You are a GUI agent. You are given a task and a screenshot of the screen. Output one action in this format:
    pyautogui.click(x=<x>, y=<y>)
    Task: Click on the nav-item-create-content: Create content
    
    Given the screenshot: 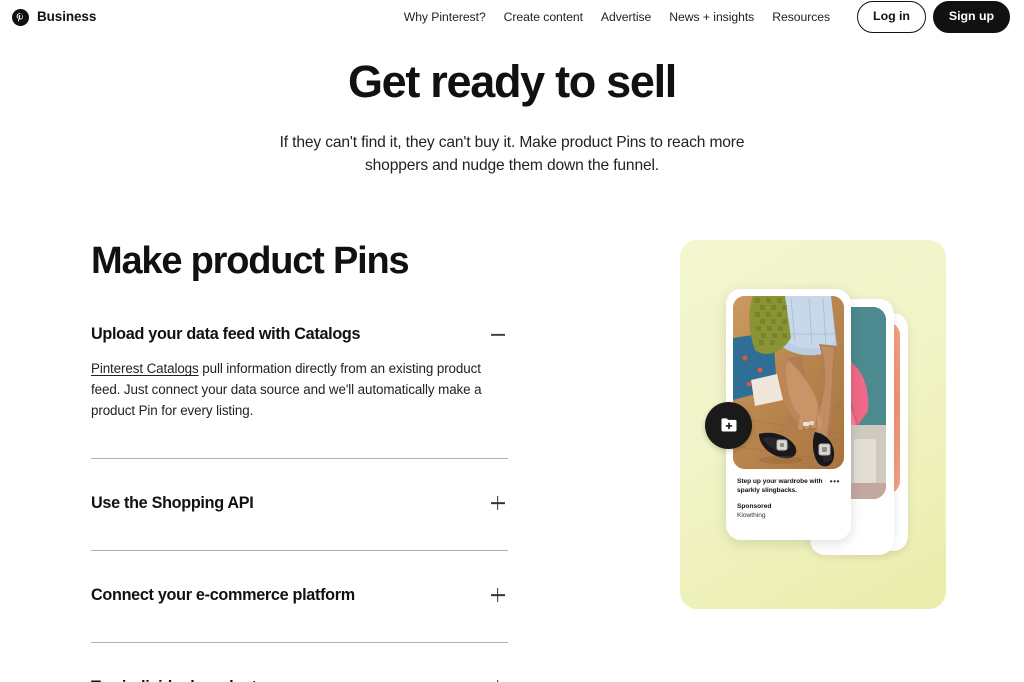 What is the action you would take?
    pyautogui.click(x=543, y=17)
    